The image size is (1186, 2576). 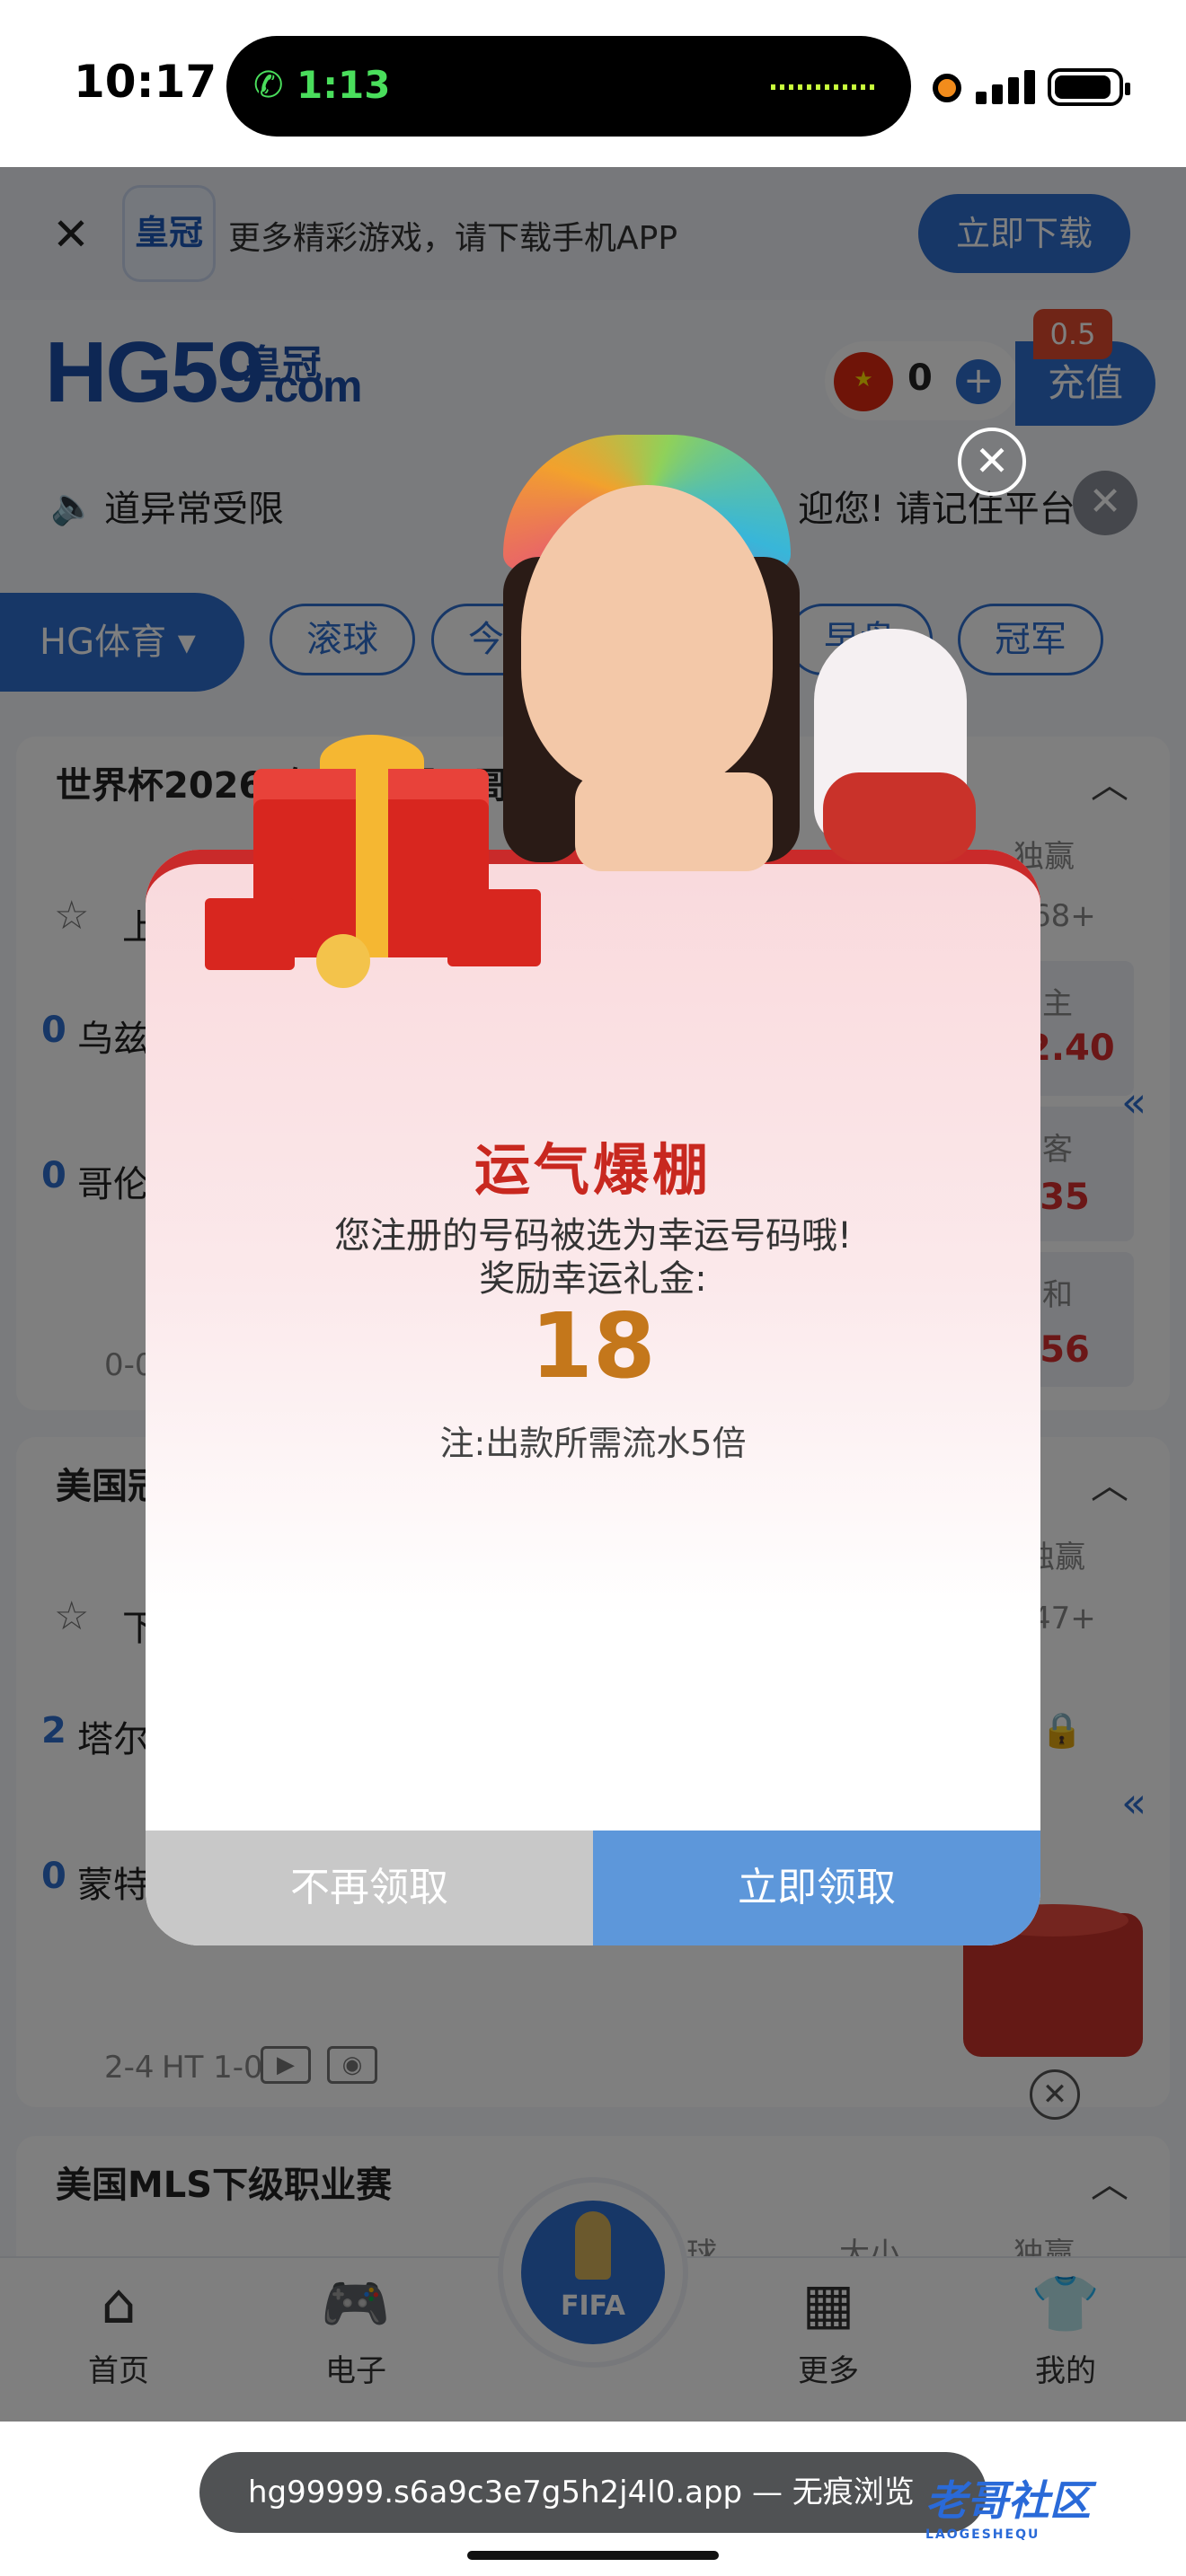 What do you see at coordinates (343, 85) in the screenshot?
I see `call-duration: 1:13` at bounding box center [343, 85].